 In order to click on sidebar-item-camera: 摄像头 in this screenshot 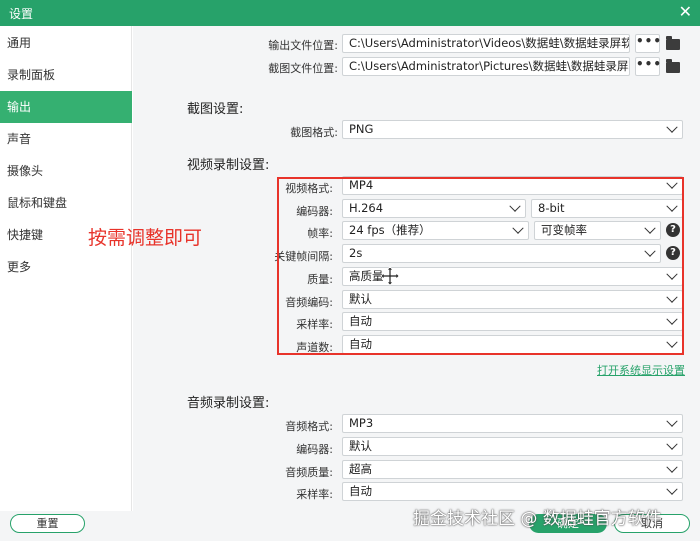, I will do `click(66, 171)`.